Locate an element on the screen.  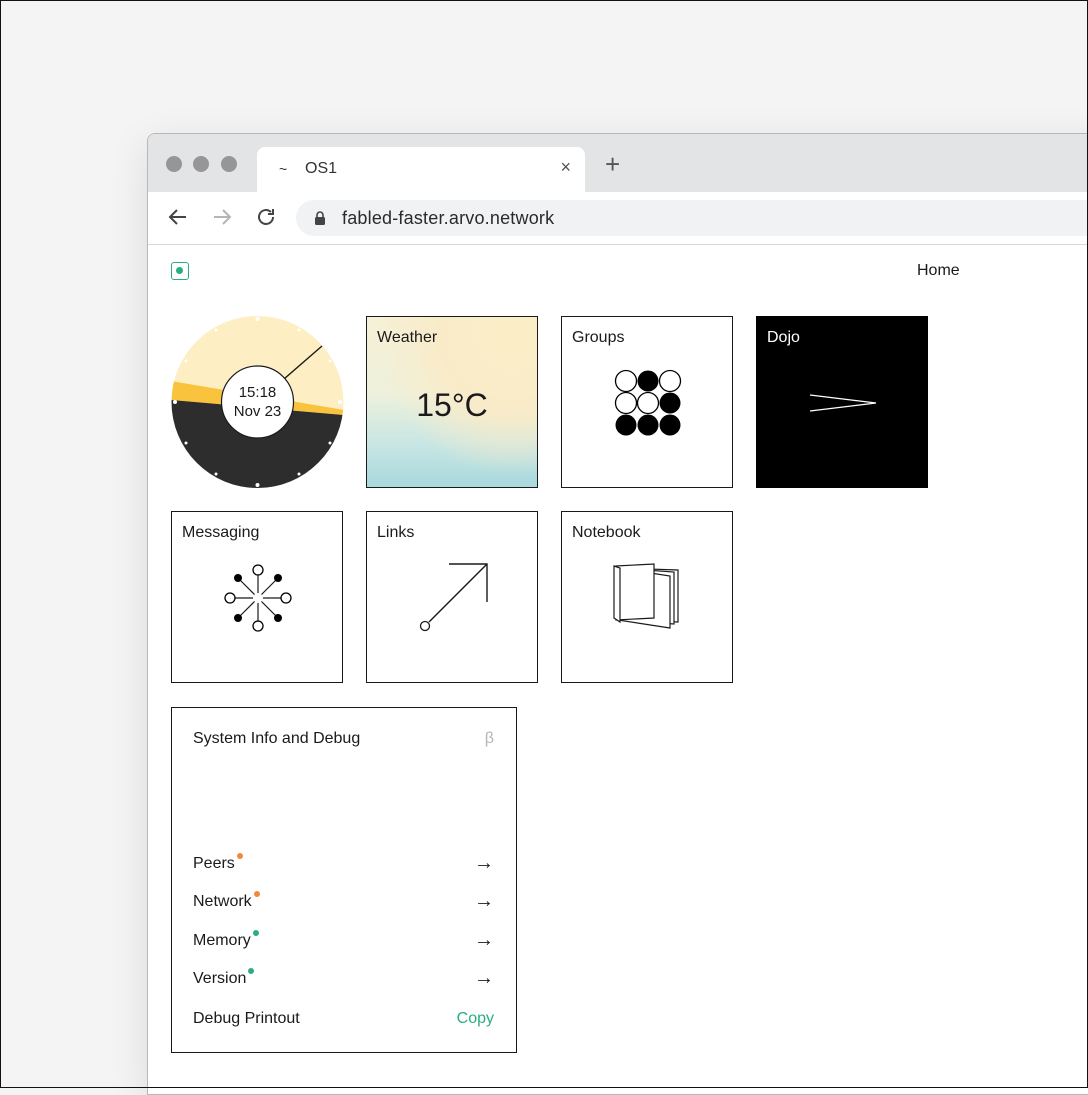
version-status-dot is located at coordinates (251, 971).